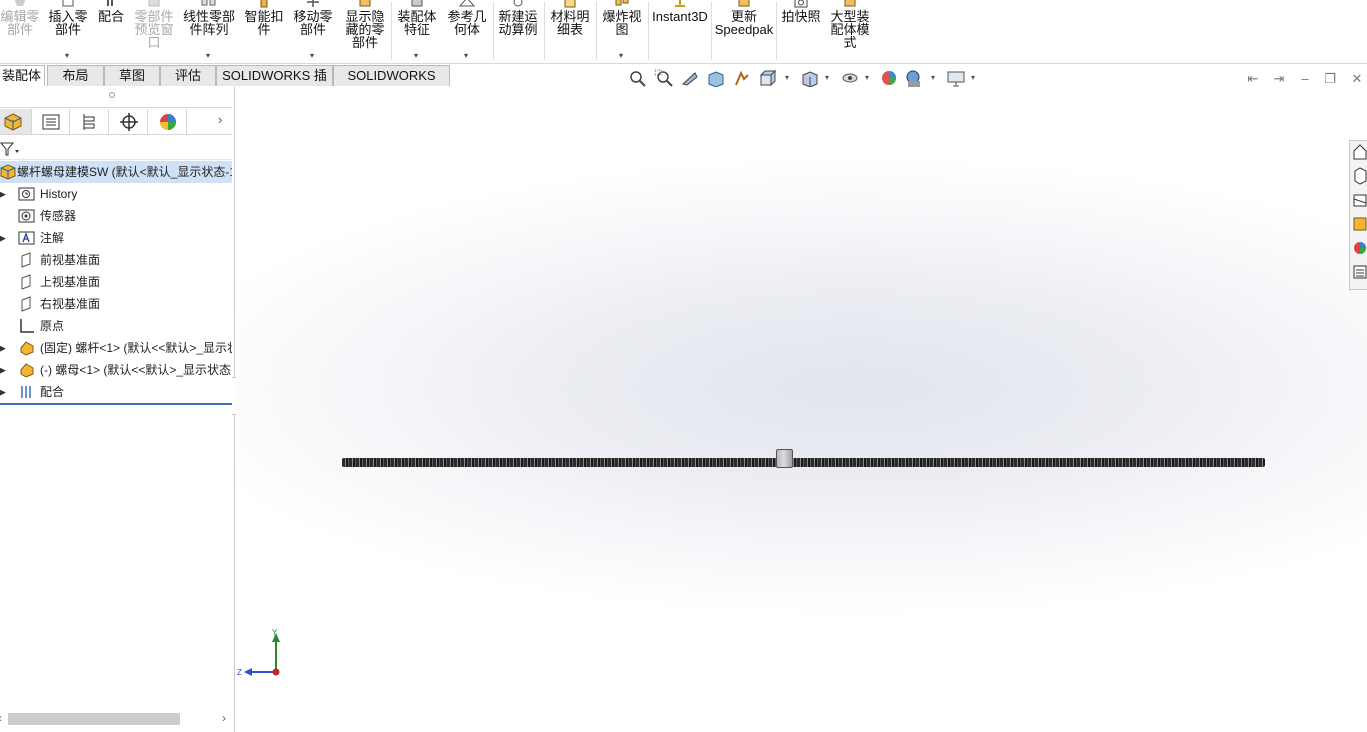 Image resolution: width=1367 pixels, height=732 pixels. Describe the element at coordinates (850, 31) in the screenshot. I see `large-assembly-mode-button: 大型装 配体模 式` at that location.